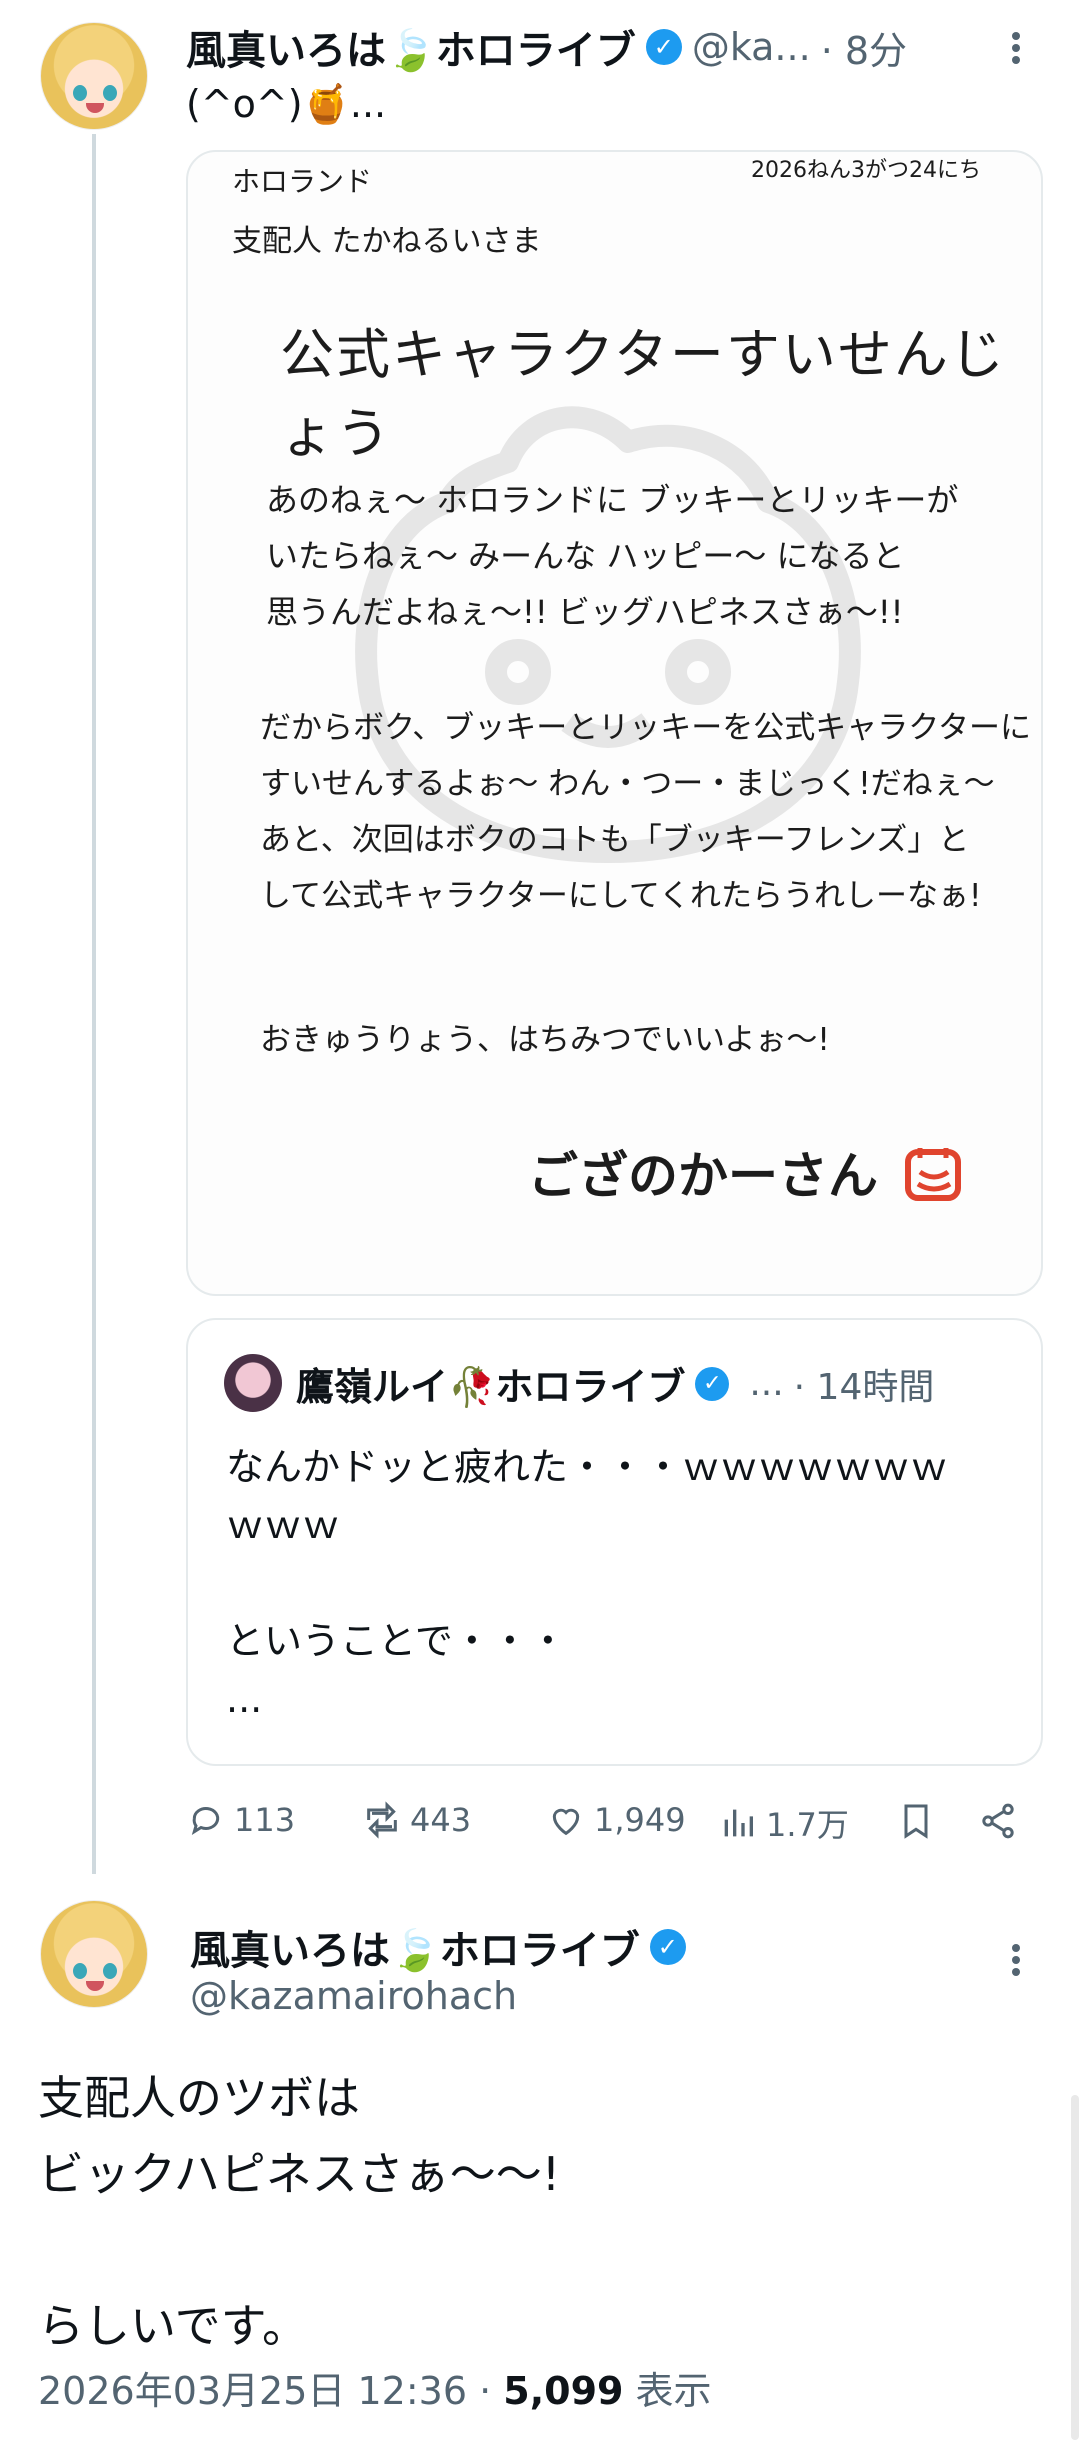  What do you see at coordinates (933, 1174) in the screenshot?
I see `stamp-icon` at bounding box center [933, 1174].